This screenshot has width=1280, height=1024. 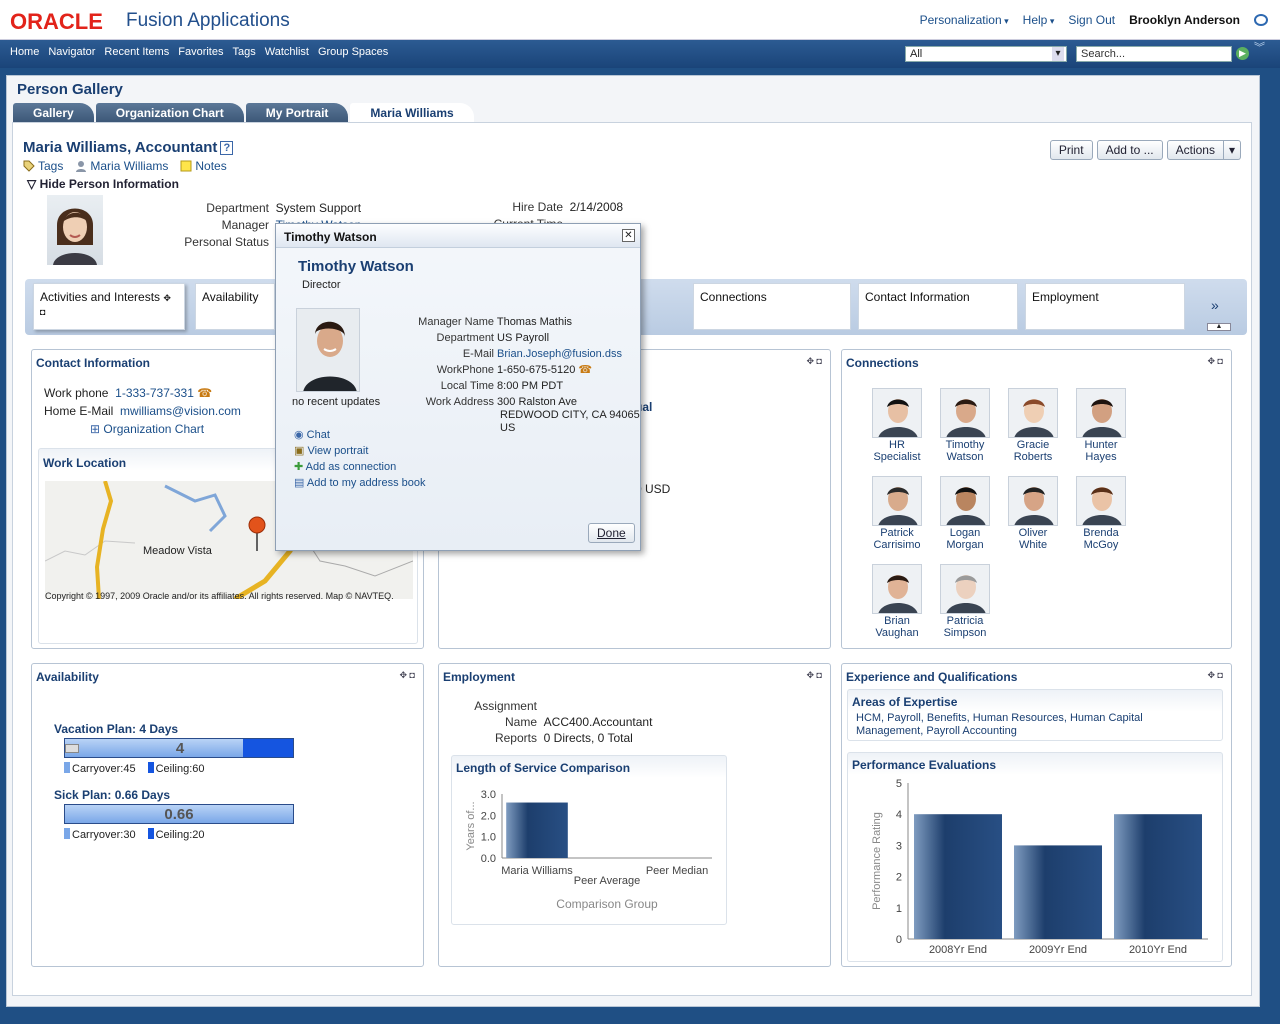 I want to click on strip-card-connections: Connections, so click(x=772, y=306).